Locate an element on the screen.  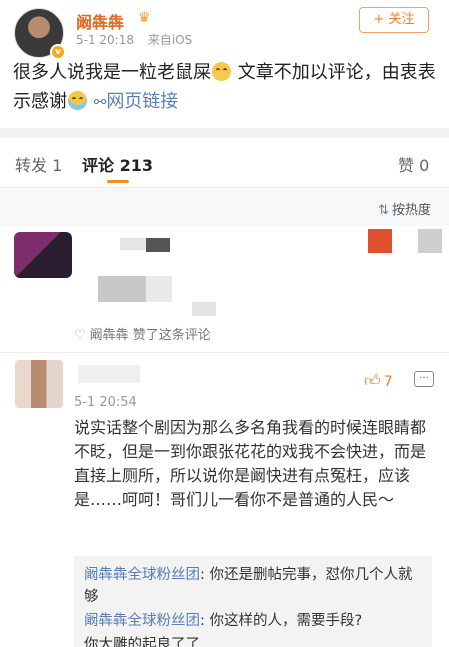
tab-comments: 评论 213 is located at coordinates (117, 164).